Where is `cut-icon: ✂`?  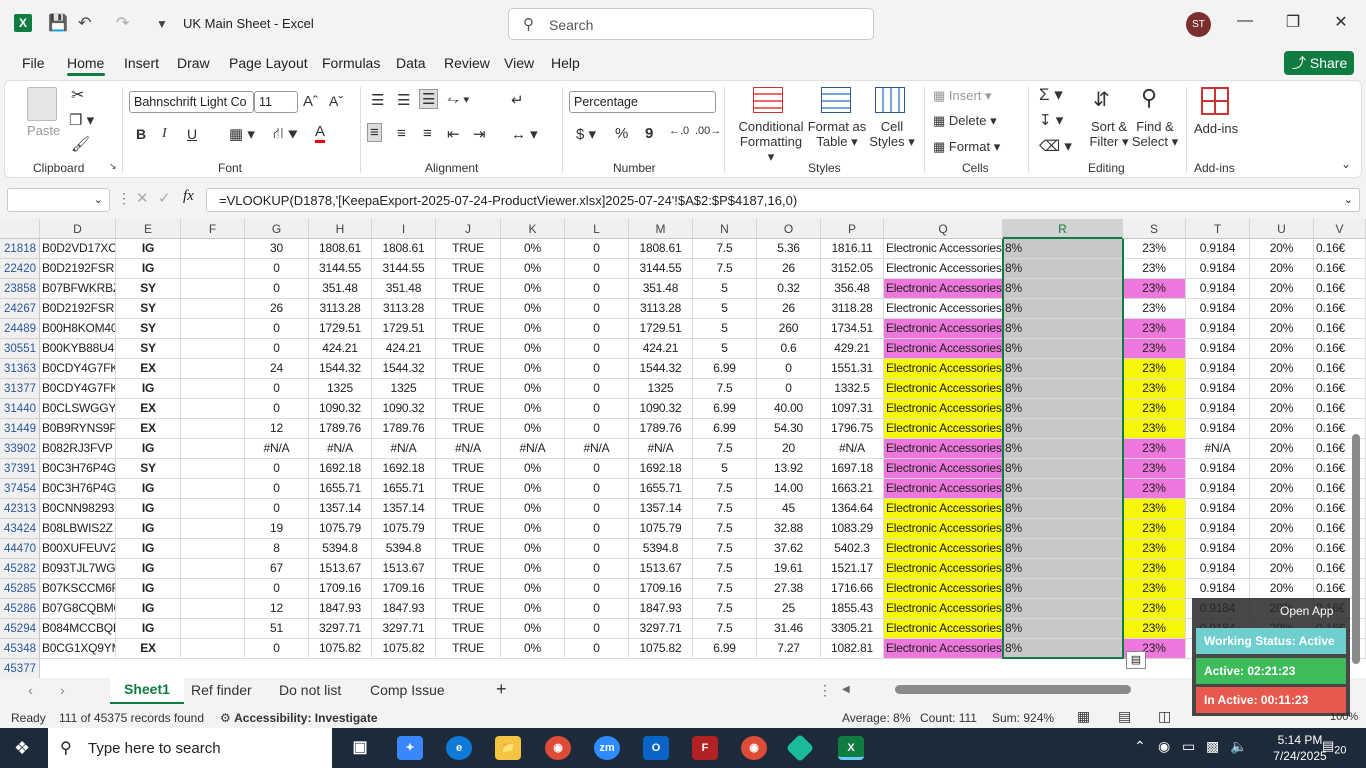
cut-icon: ✂ is located at coordinates (77, 95).